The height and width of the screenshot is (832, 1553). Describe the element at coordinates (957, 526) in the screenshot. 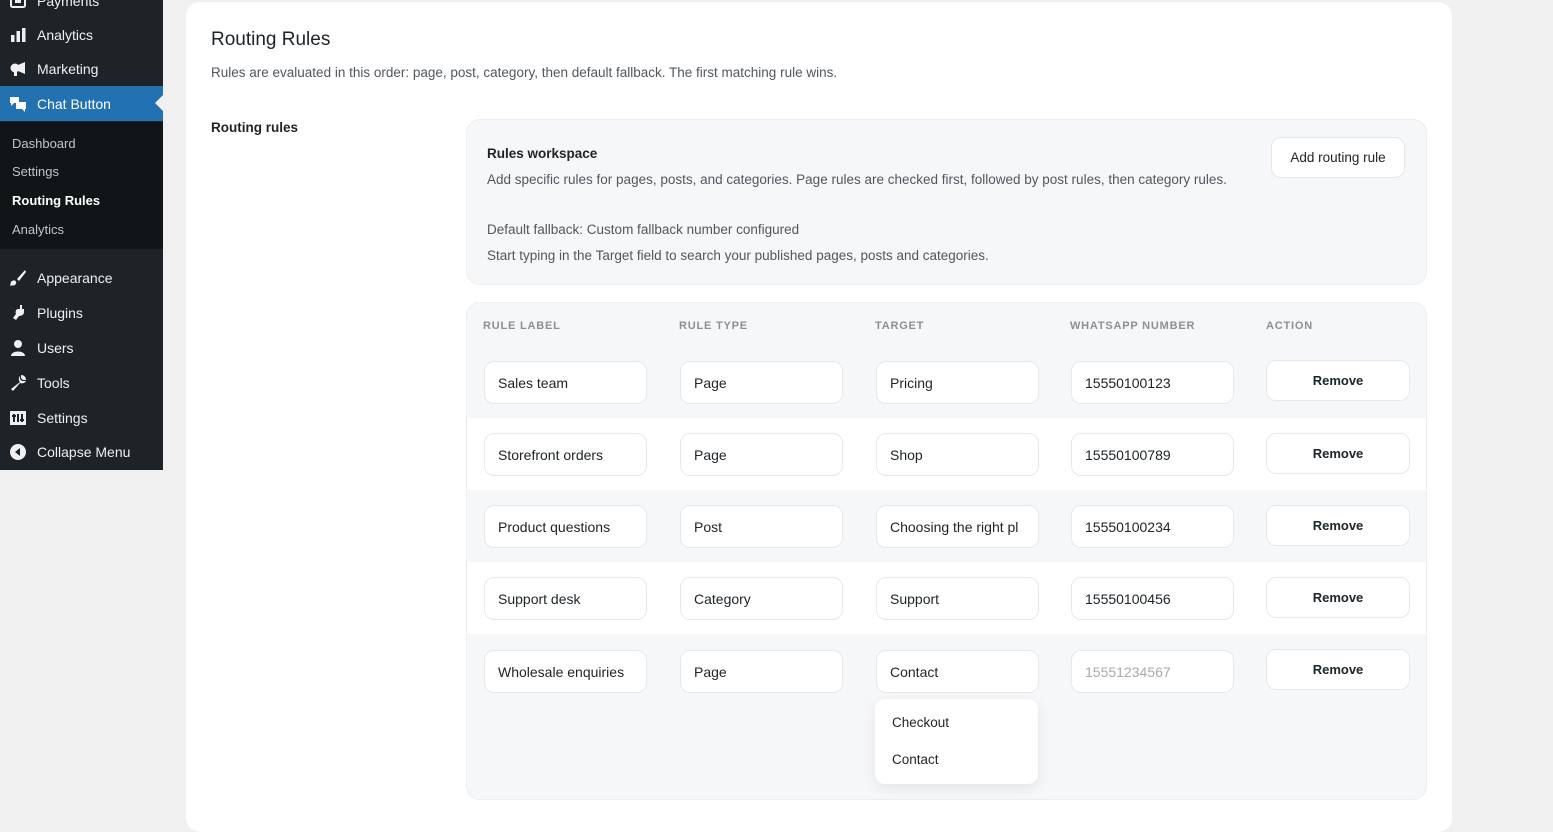

I see `target-input: Choosing the right pl` at that location.